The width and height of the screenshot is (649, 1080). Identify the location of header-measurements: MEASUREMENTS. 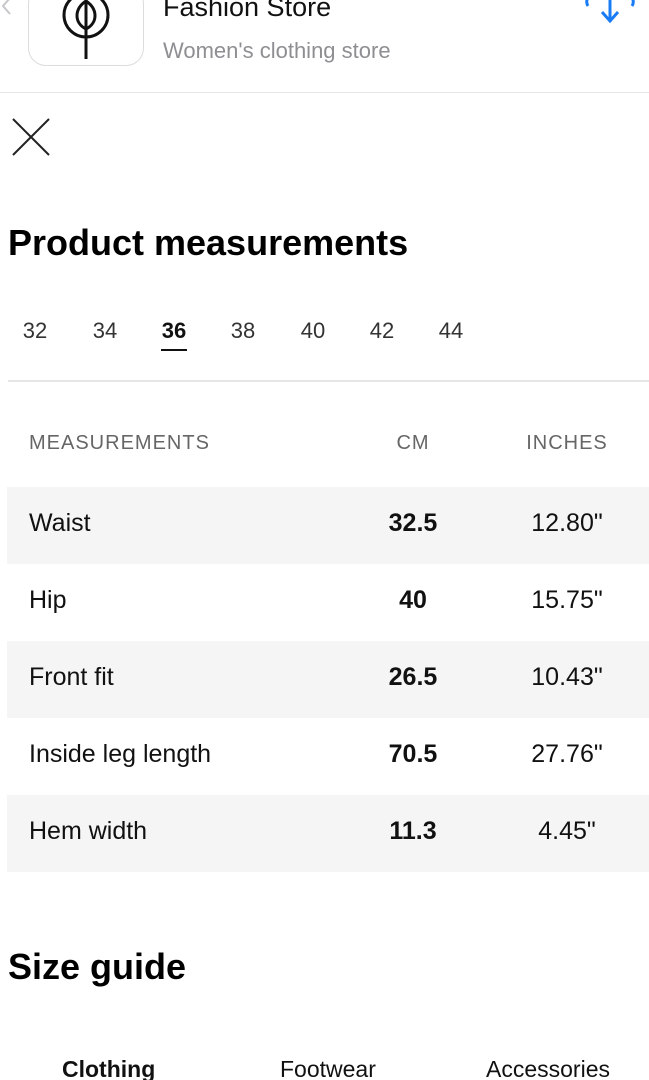
(119, 443).